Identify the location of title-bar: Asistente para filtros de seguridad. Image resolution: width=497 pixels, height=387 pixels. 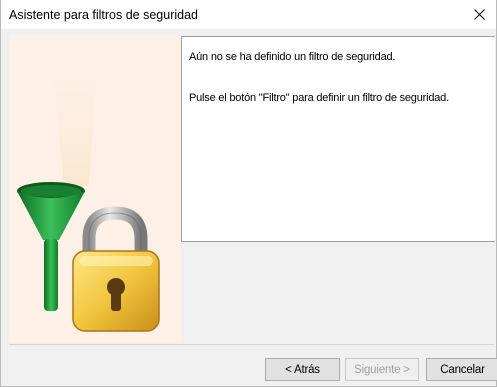
(248, 14).